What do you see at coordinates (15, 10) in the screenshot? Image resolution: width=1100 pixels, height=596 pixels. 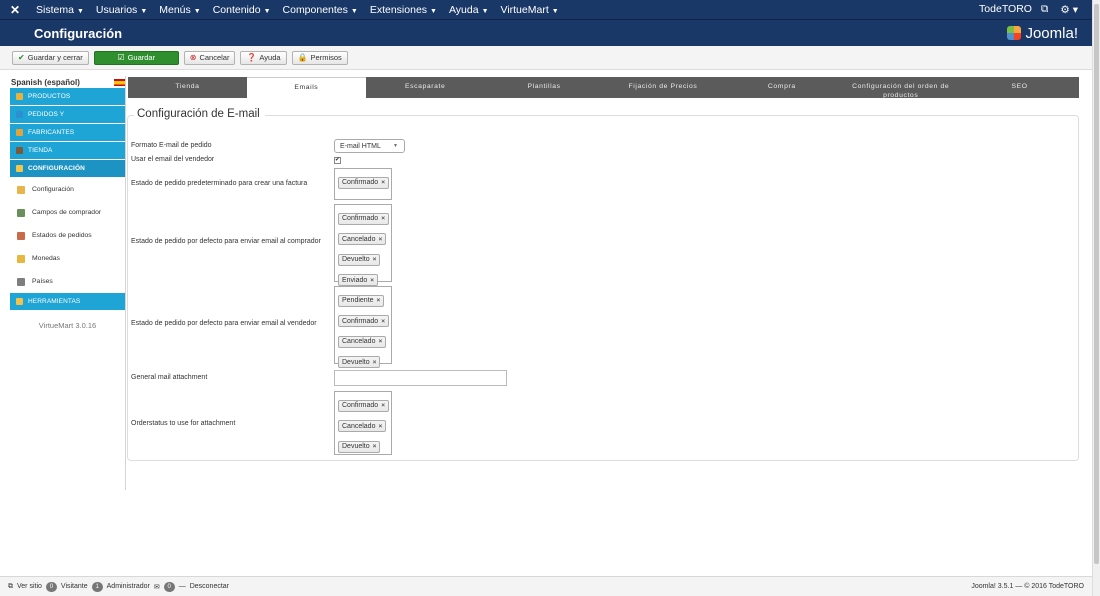 I see `joomla-icon: ✕` at bounding box center [15, 10].